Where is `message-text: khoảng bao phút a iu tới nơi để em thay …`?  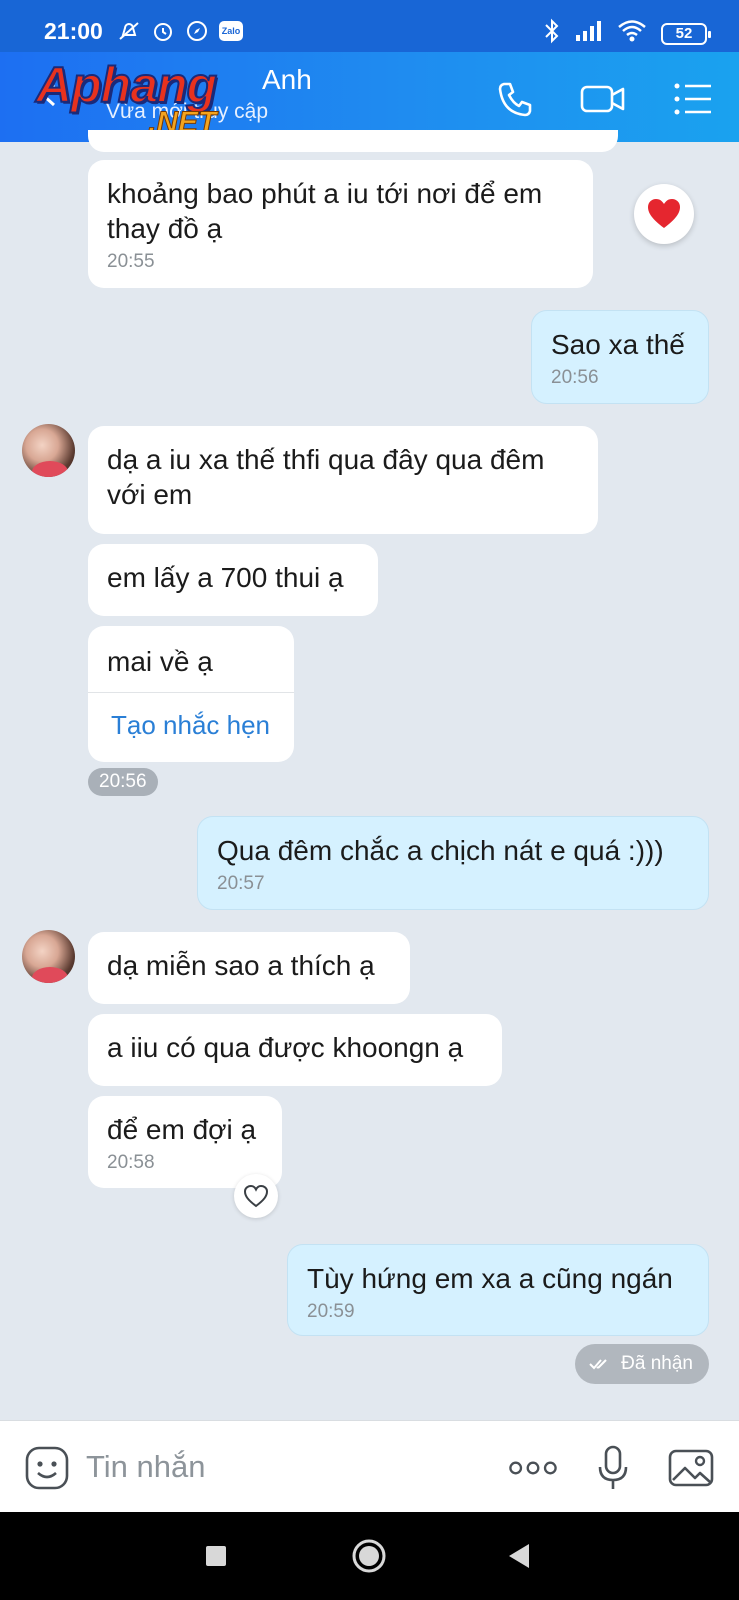
message-text: khoảng bao phút a iu tới nơi để em thay … is located at coordinates (325, 211).